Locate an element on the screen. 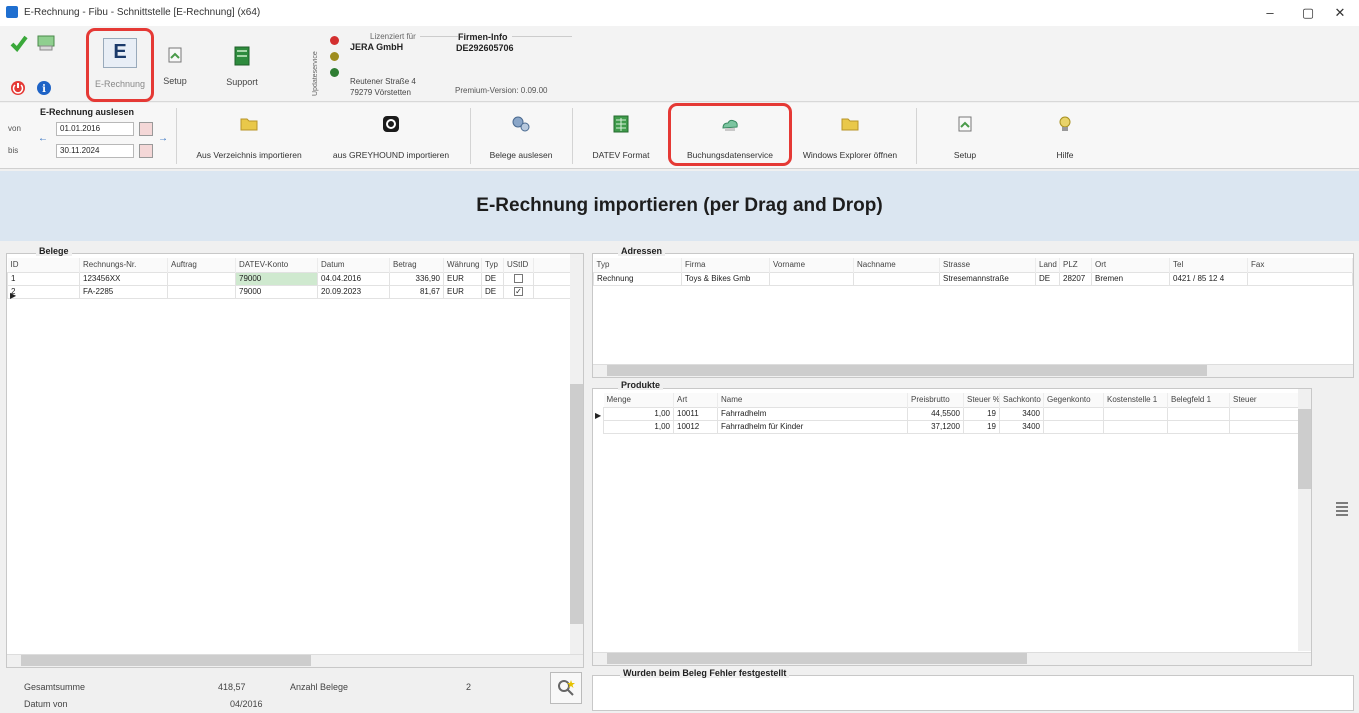  column-chooser-icon is located at coordinates (1342, 509).